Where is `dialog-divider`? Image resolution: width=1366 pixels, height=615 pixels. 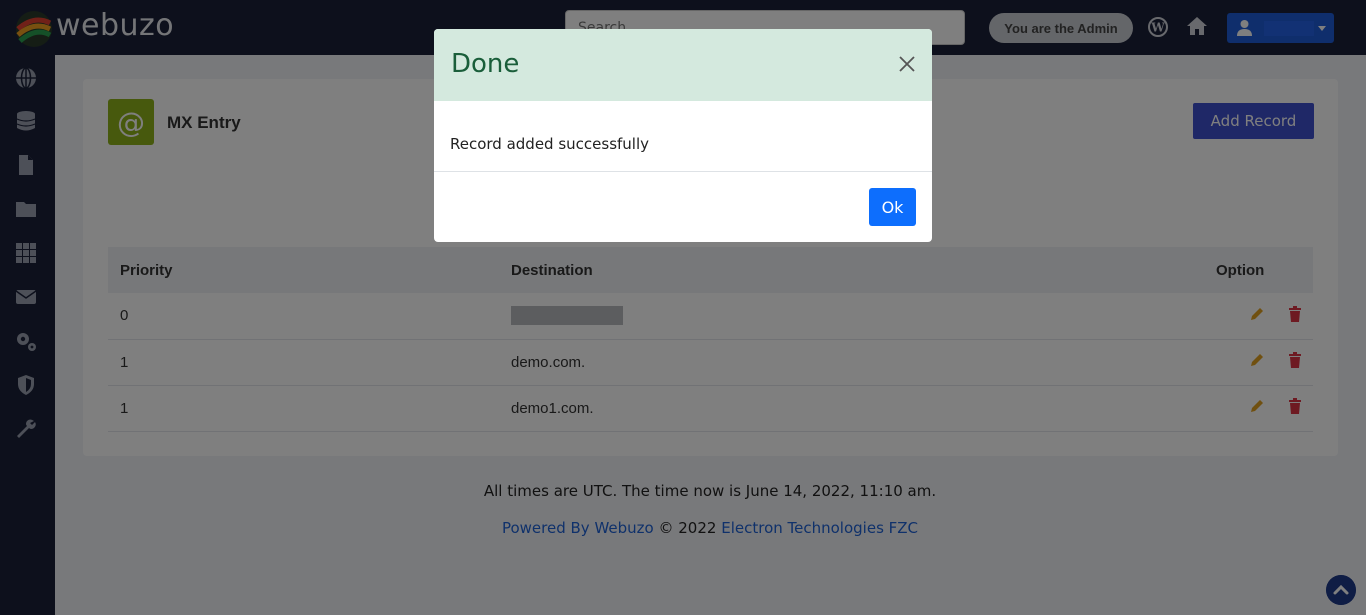
dialog-divider is located at coordinates (683, 171).